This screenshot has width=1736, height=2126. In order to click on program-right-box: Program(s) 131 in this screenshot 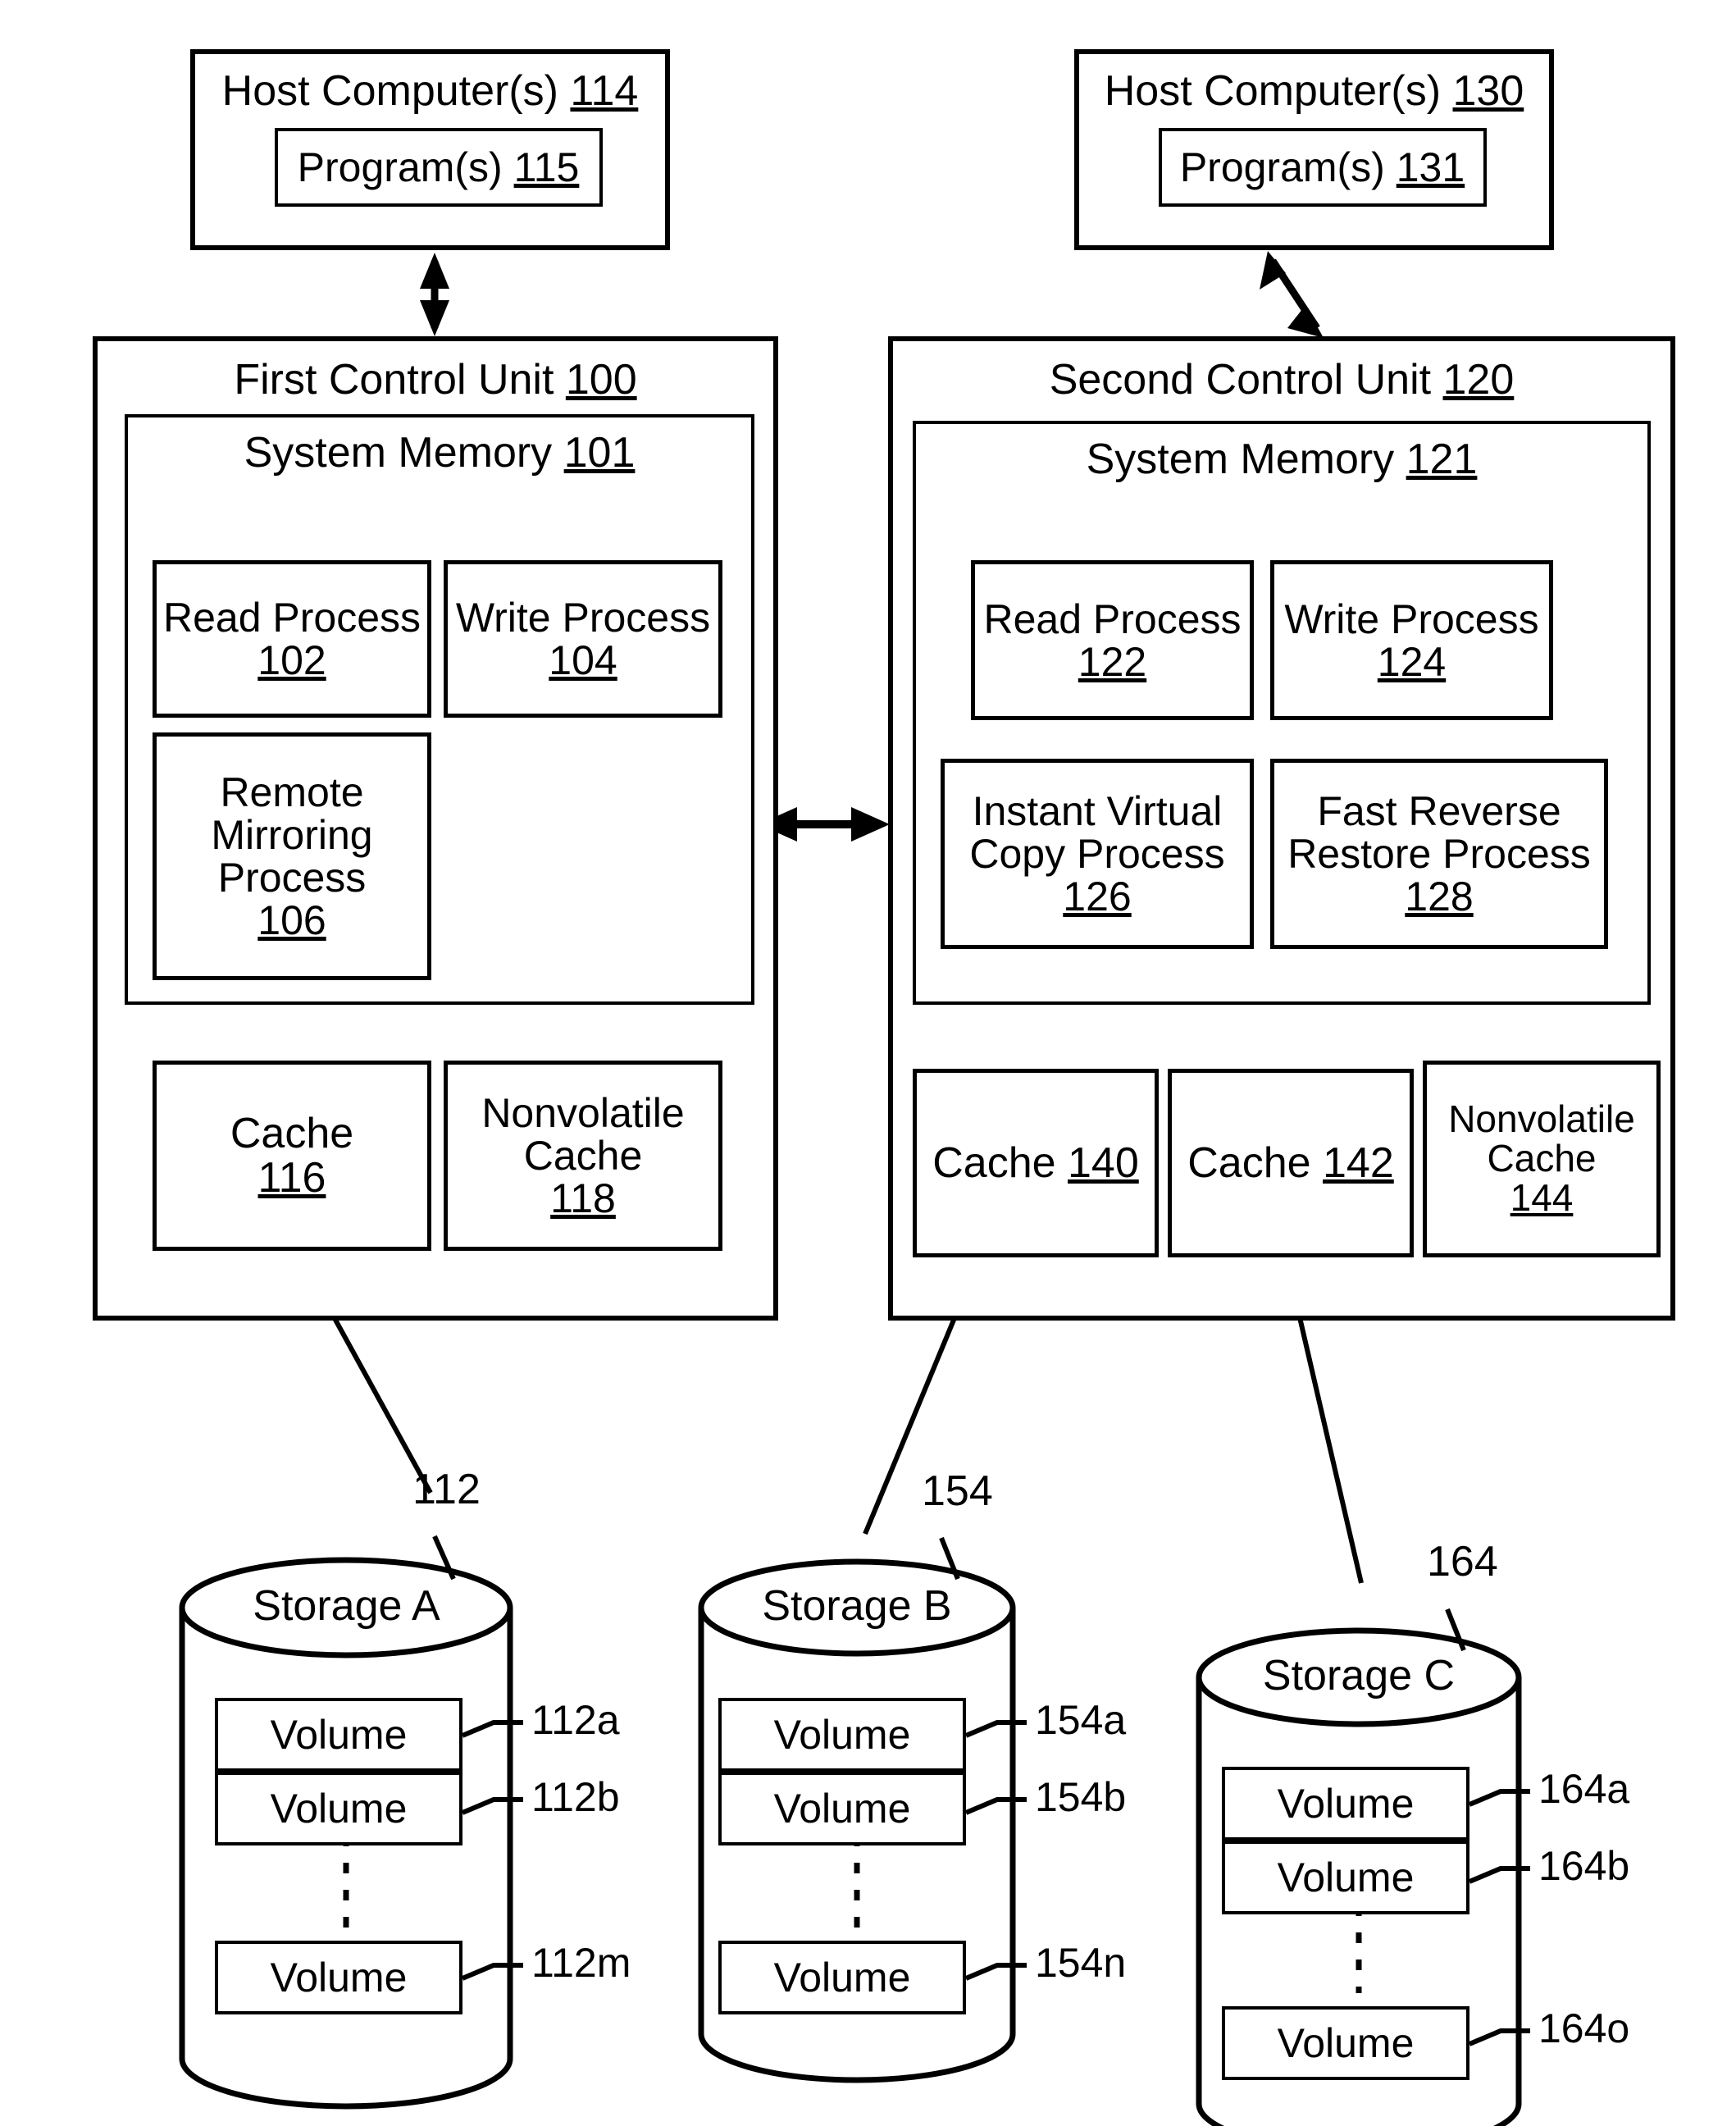, I will do `click(1322, 168)`.